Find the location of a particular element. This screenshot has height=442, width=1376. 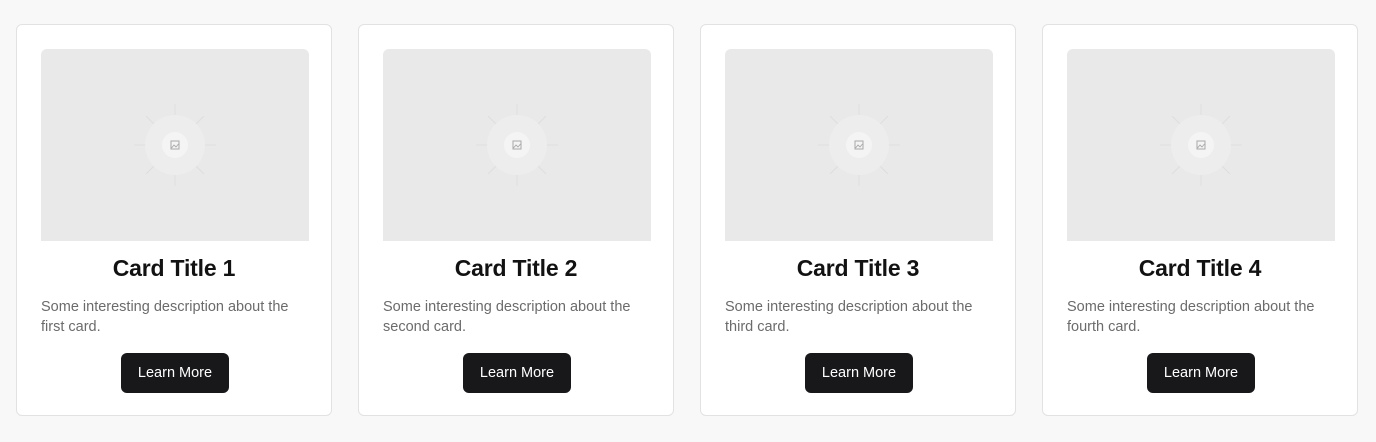

card-title: Card Title 2 is located at coordinates (516, 268).